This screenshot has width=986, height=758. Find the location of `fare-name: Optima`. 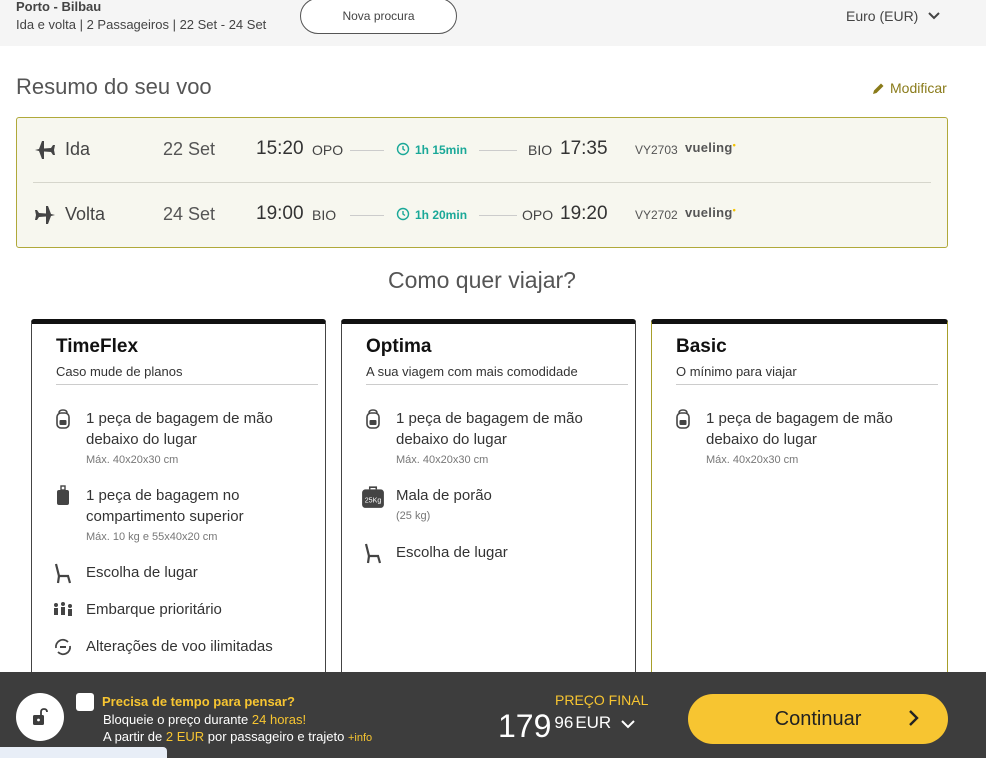

fare-name: Optima is located at coordinates (399, 346).